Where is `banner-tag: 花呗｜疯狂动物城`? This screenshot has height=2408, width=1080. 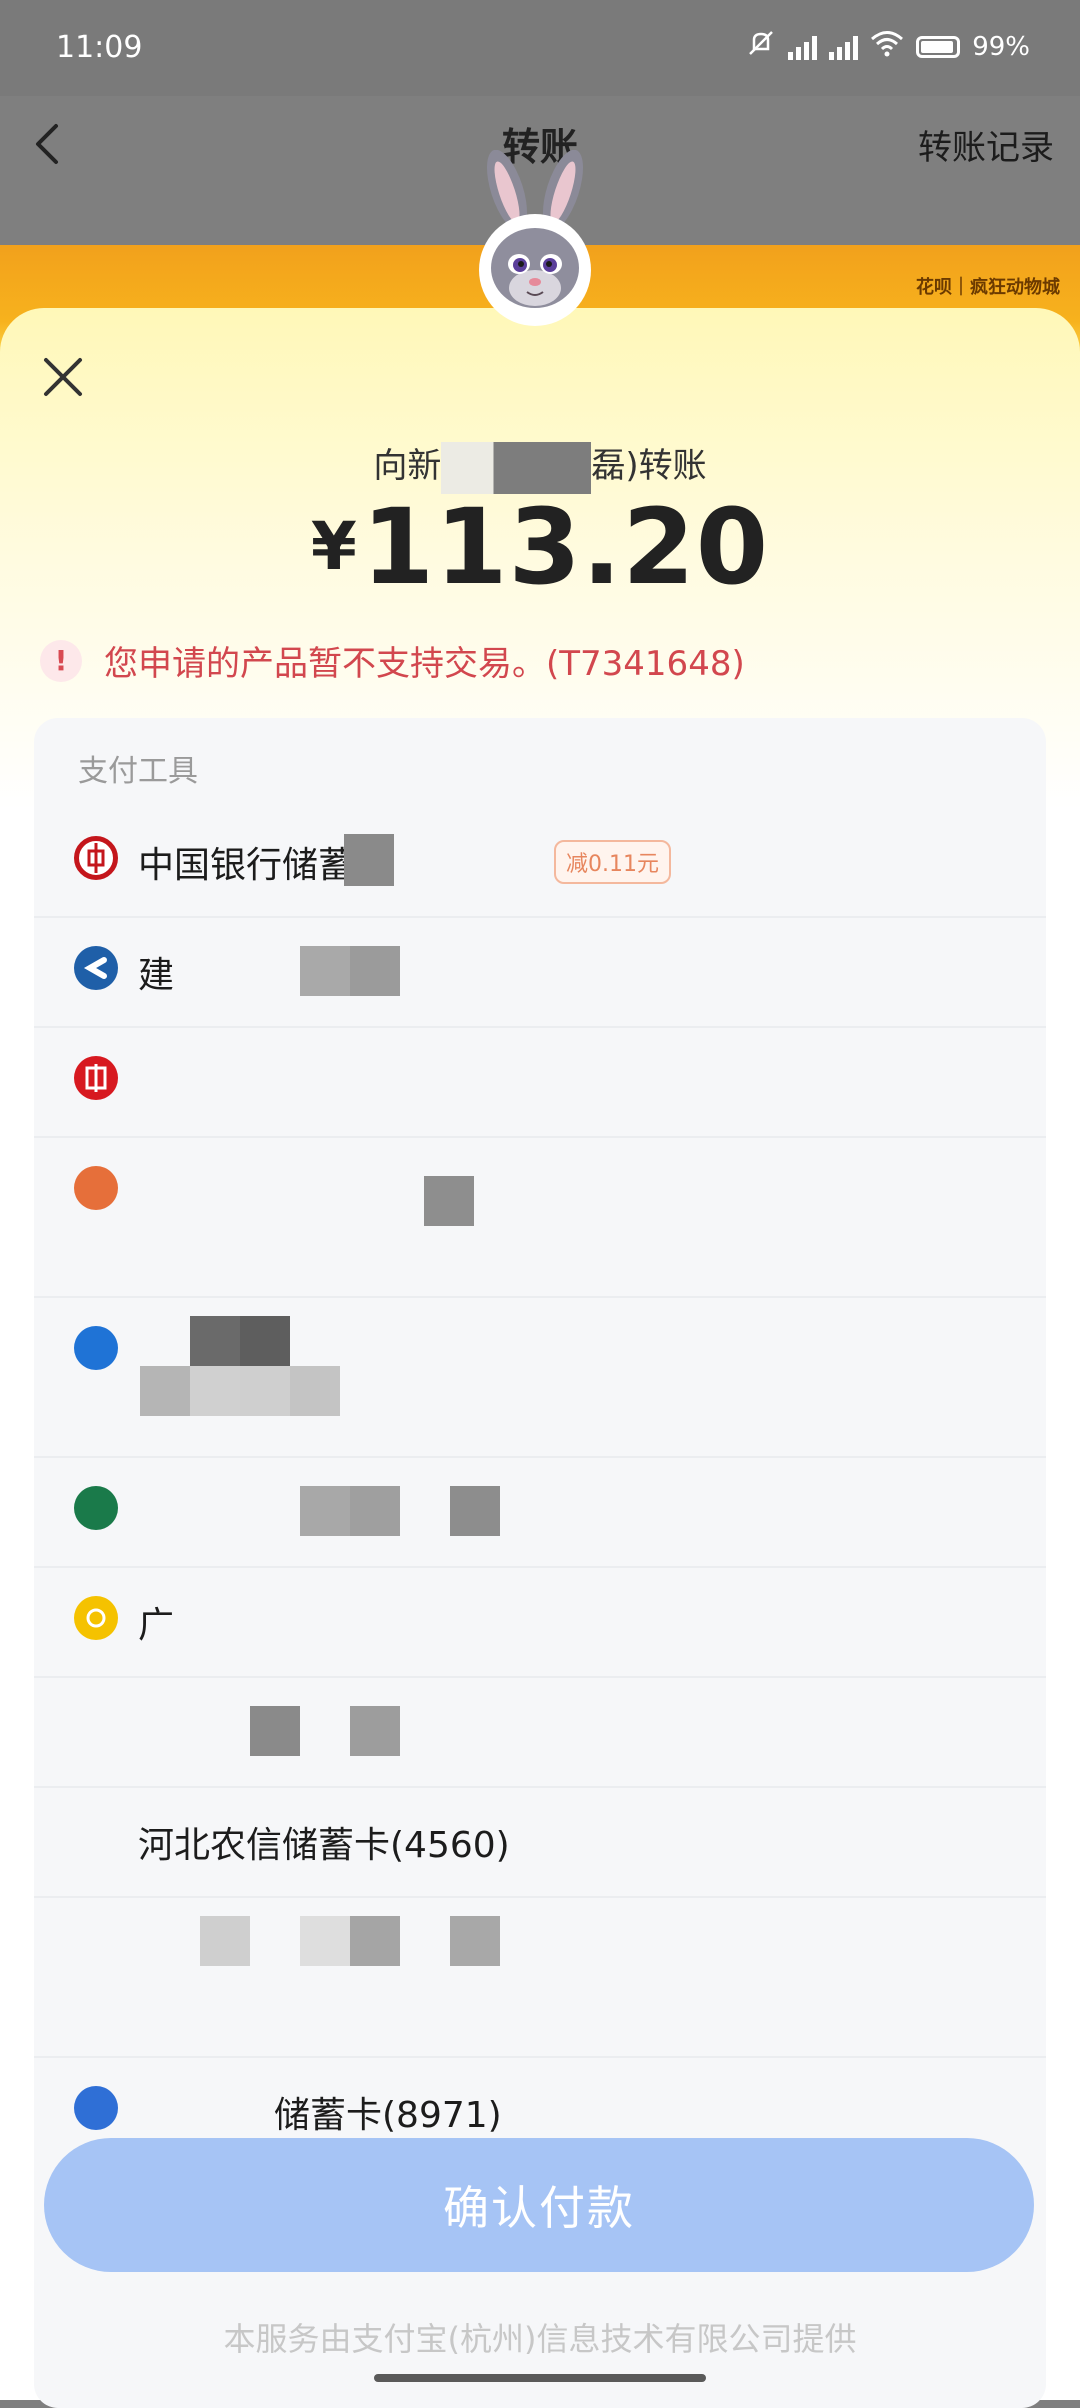 banner-tag: 花呗｜疯狂动物城 is located at coordinates (988, 287).